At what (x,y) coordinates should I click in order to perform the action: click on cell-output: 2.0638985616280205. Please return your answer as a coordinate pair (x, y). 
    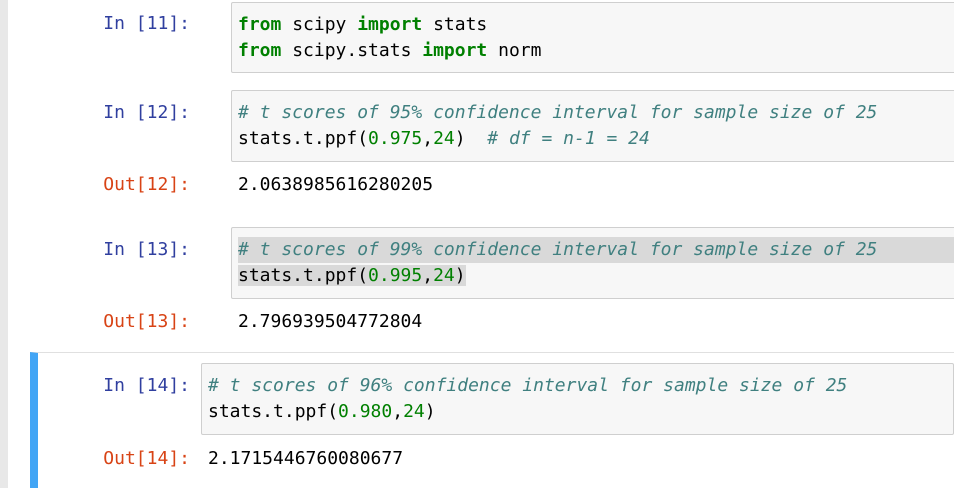
    Looking at the image, I should click on (336, 184).